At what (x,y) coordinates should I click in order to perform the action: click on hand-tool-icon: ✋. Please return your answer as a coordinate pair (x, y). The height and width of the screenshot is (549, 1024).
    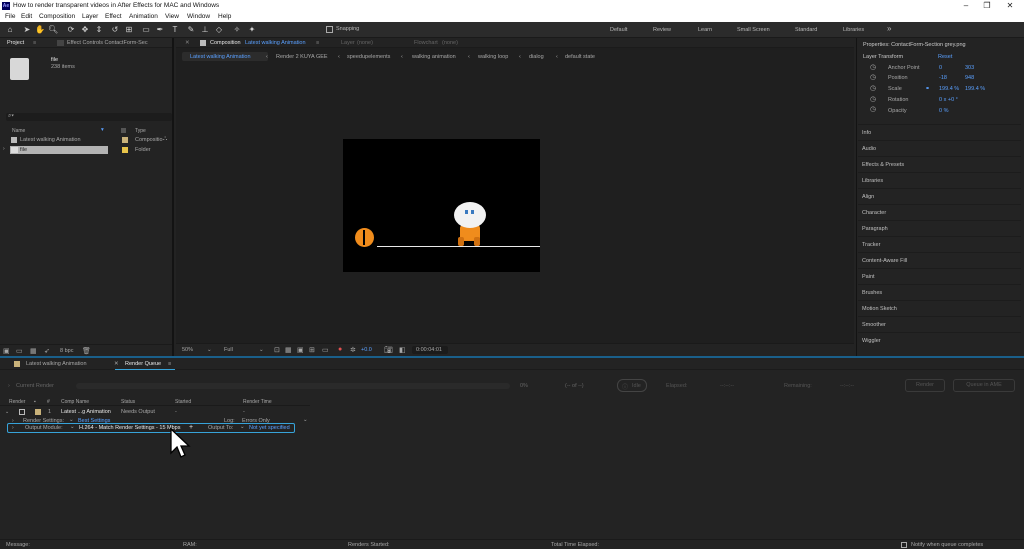
    Looking at the image, I should click on (40, 30).